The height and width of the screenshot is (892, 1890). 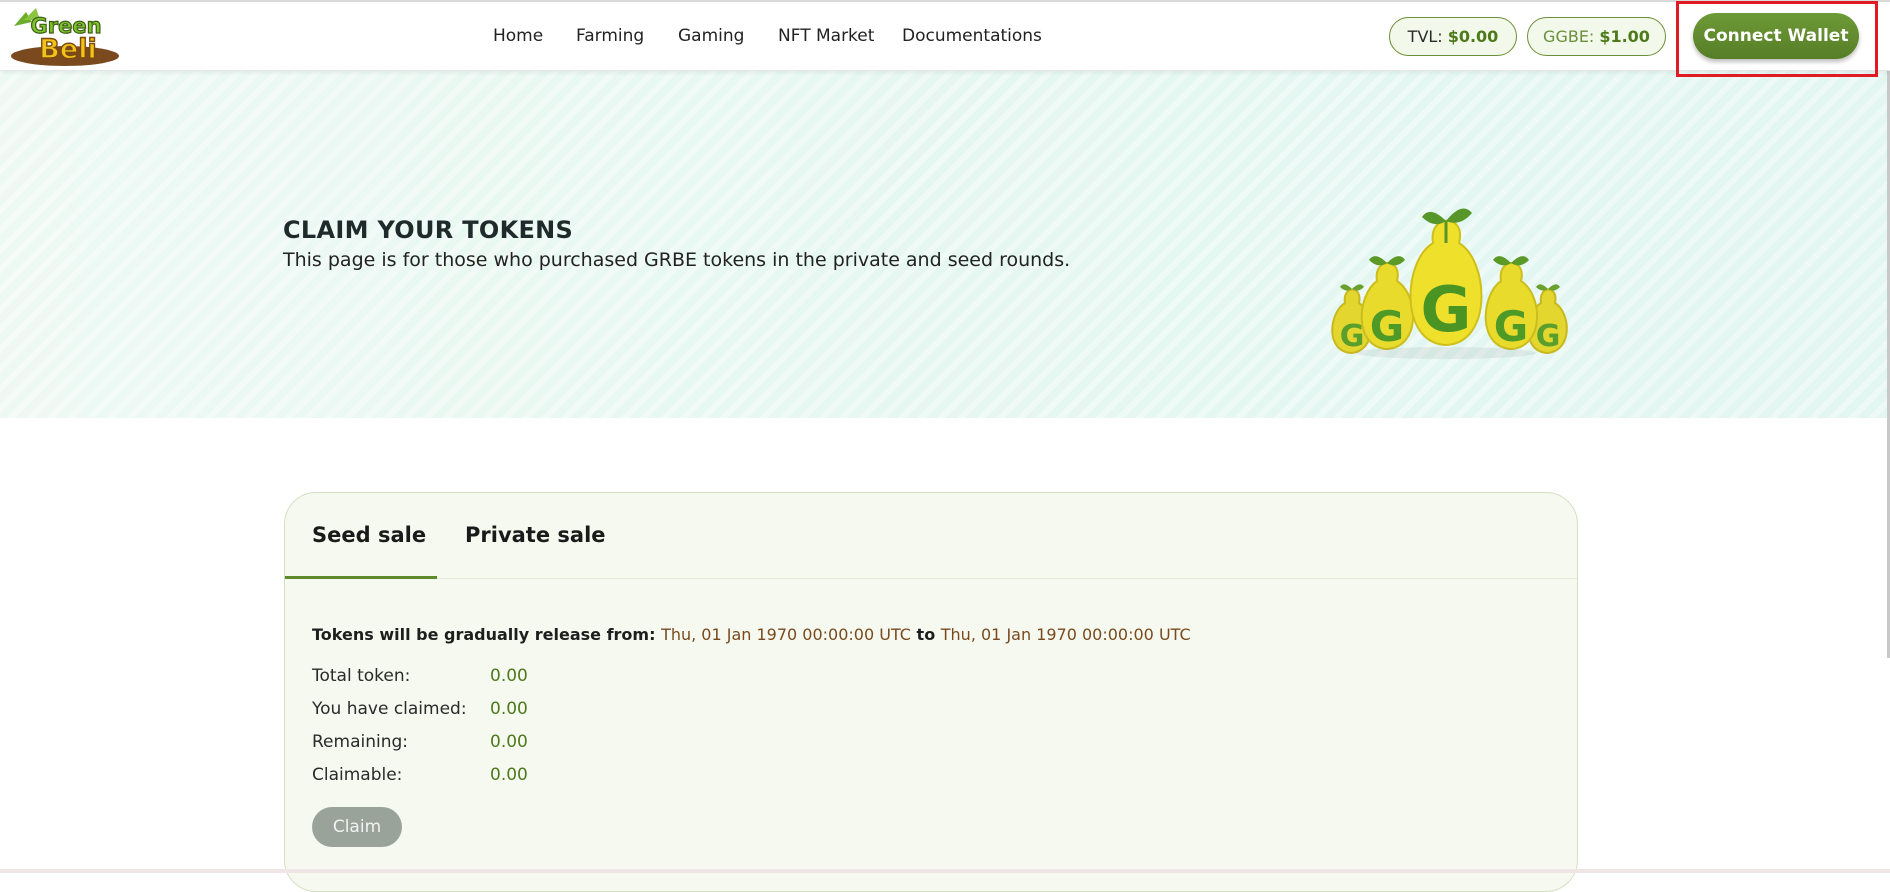 I want to click on release-schedule: Tokens will be gradually release from, so click(x=751, y=634).